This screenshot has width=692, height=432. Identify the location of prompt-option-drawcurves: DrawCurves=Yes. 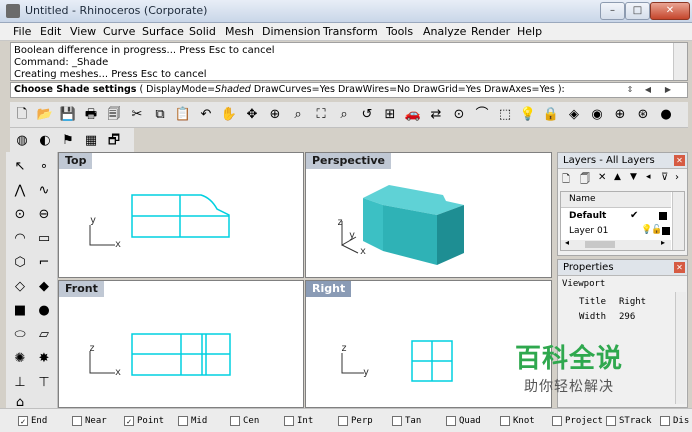
(293, 89).